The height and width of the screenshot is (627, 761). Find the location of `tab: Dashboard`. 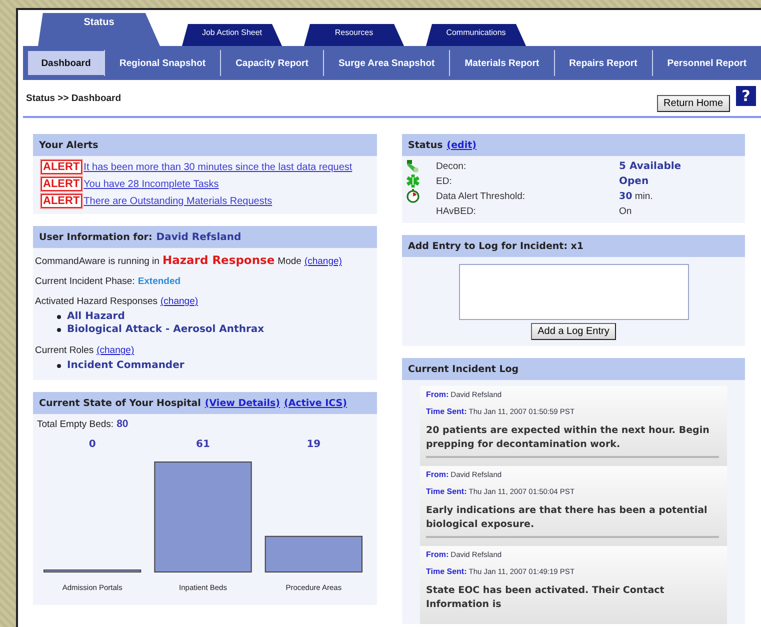

tab: Dashboard is located at coordinates (66, 63).